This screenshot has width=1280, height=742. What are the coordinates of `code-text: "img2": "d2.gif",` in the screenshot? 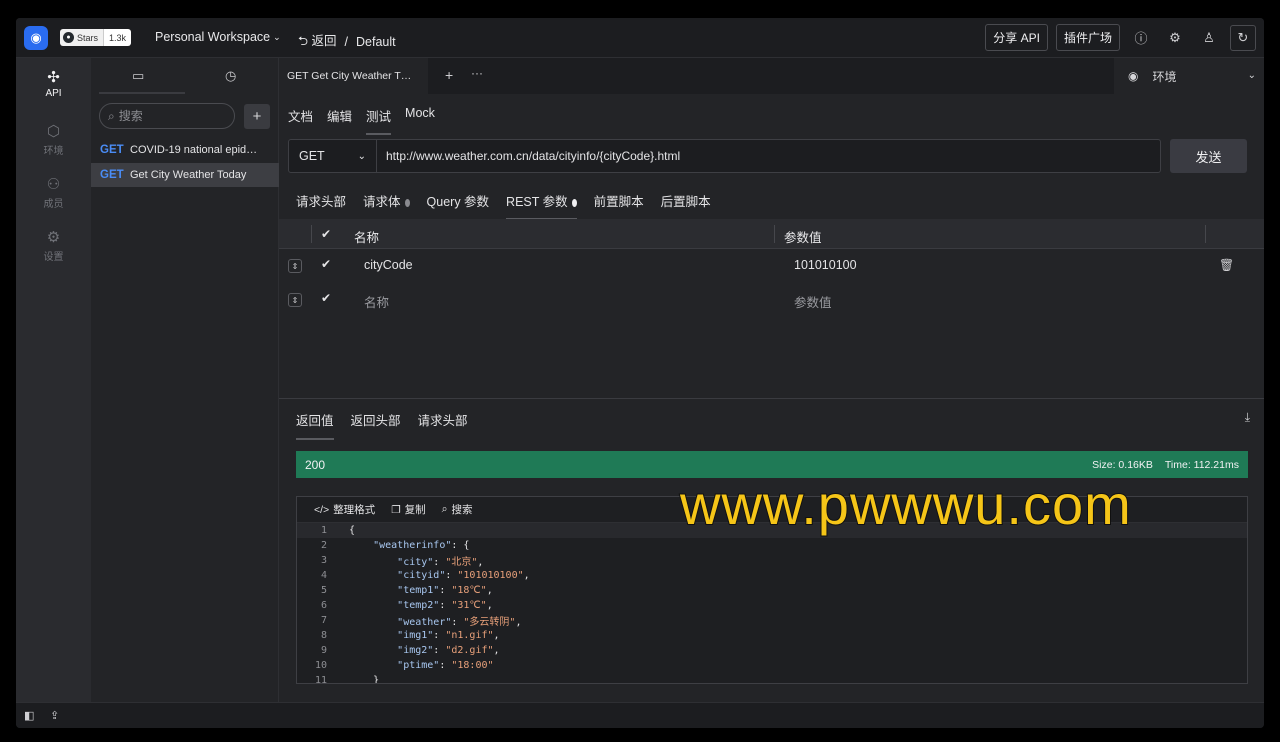 It's located at (448, 650).